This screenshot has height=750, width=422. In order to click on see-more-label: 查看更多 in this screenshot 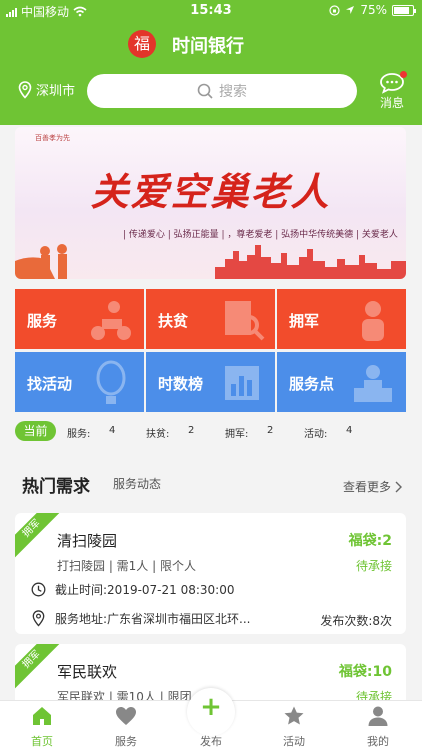, I will do `click(366, 487)`.